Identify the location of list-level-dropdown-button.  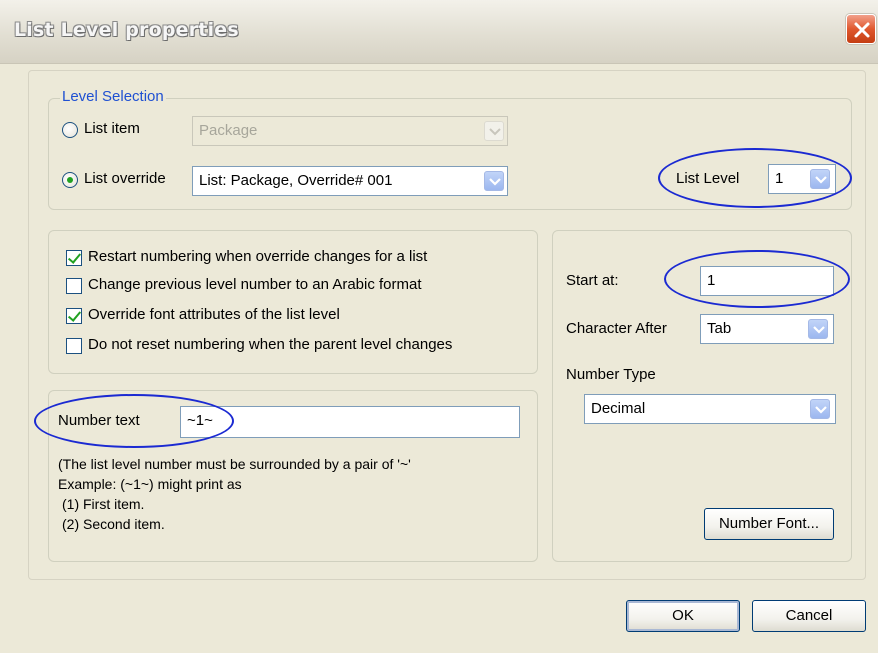
(820, 179).